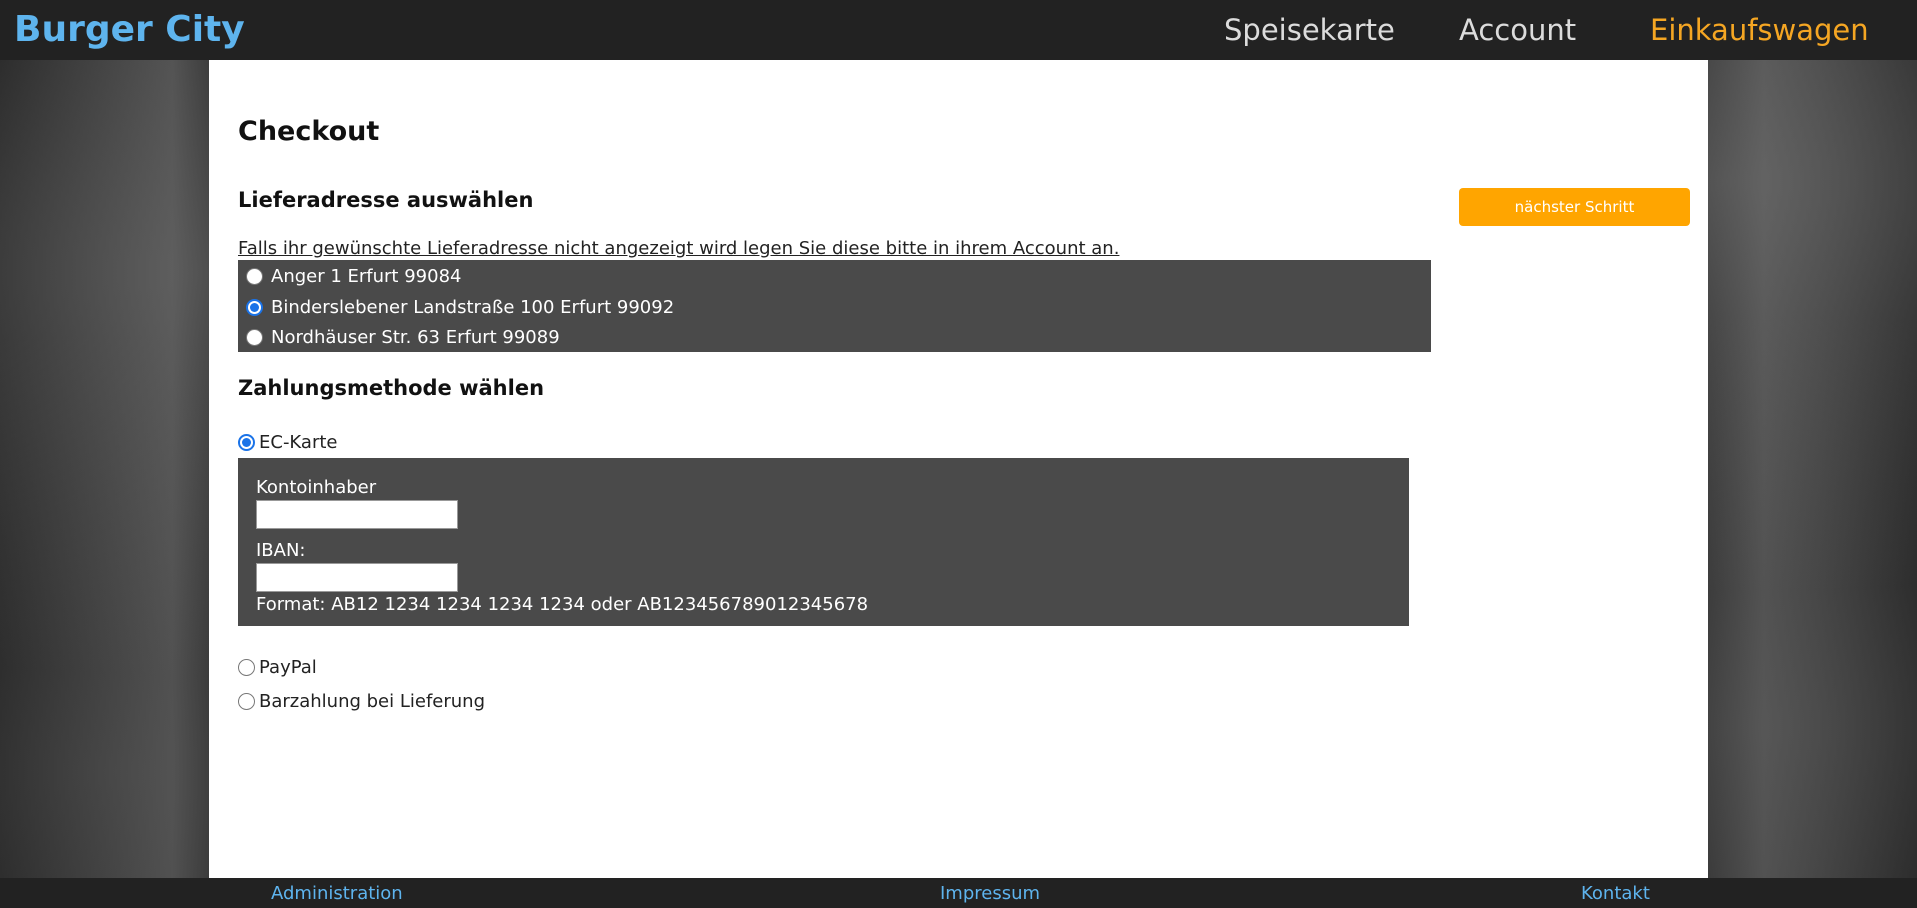 This screenshot has width=1917, height=908. What do you see at coordinates (1517, 30) in the screenshot?
I see `nav-account: Account` at bounding box center [1517, 30].